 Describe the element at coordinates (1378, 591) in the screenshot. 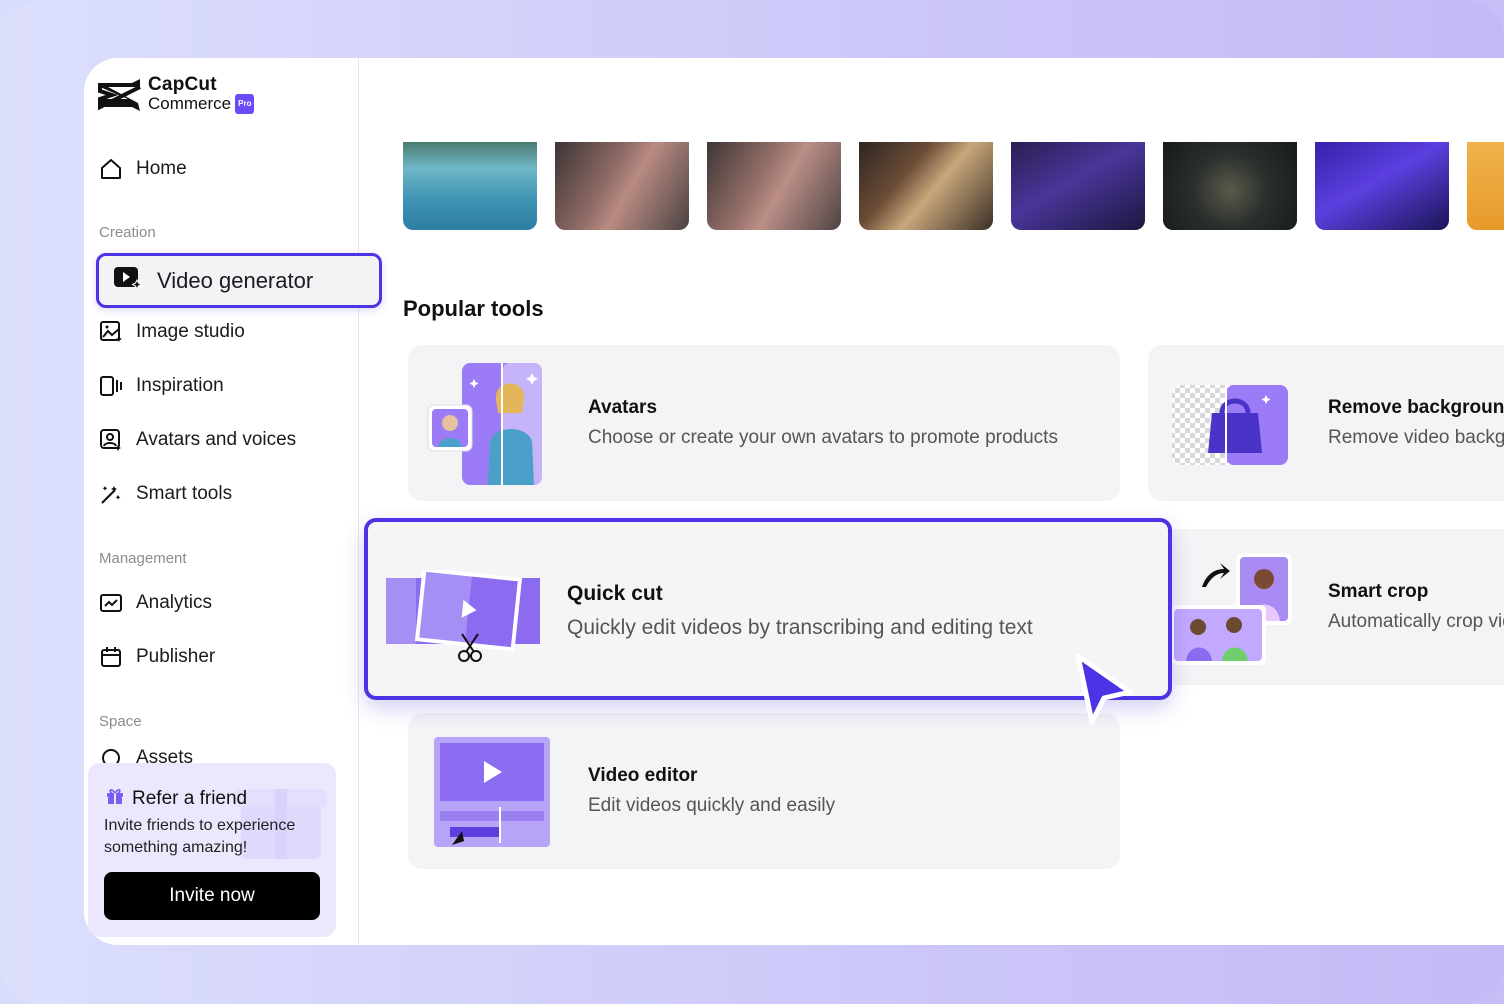

I see `tool-name: Smart crop` at that location.